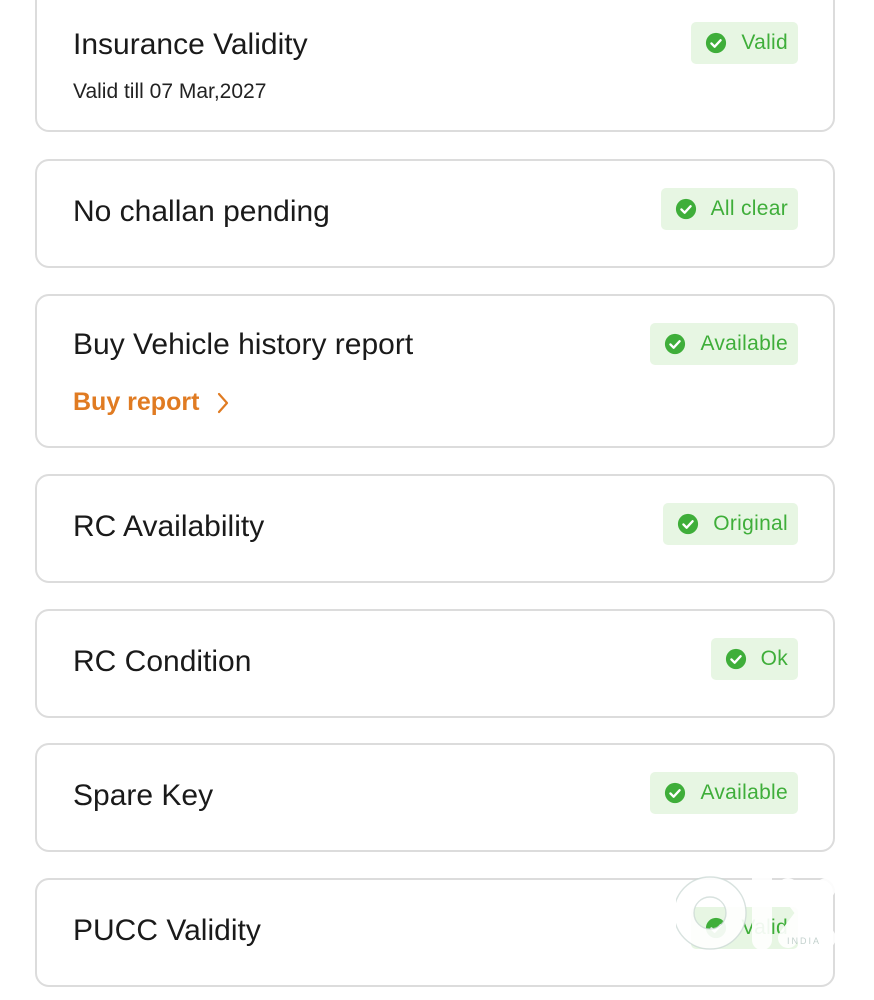 The height and width of the screenshot is (1000, 874). What do you see at coordinates (435, 213) in the screenshot?
I see `challan-status-card: No challan pending All clear` at bounding box center [435, 213].